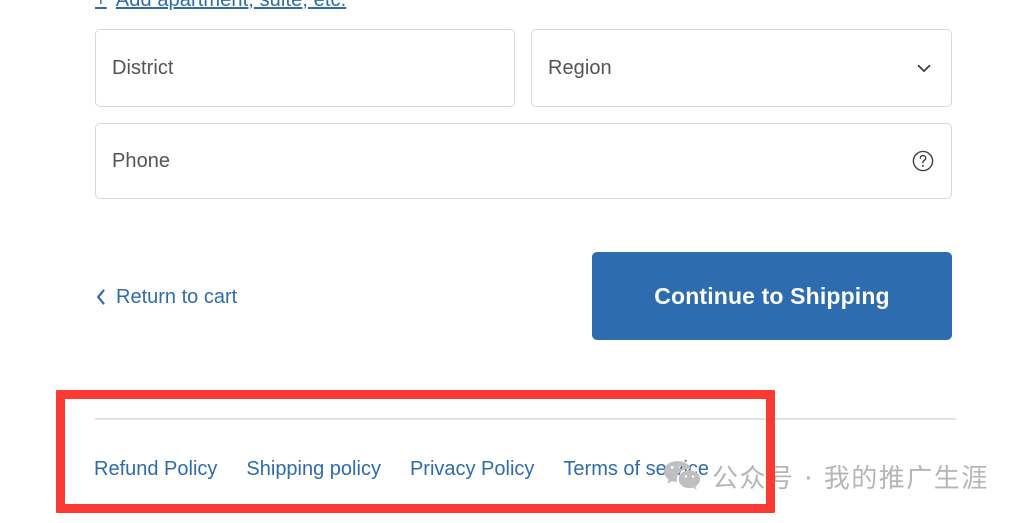  I want to click on phone-input: Phone, so click(523, 161).